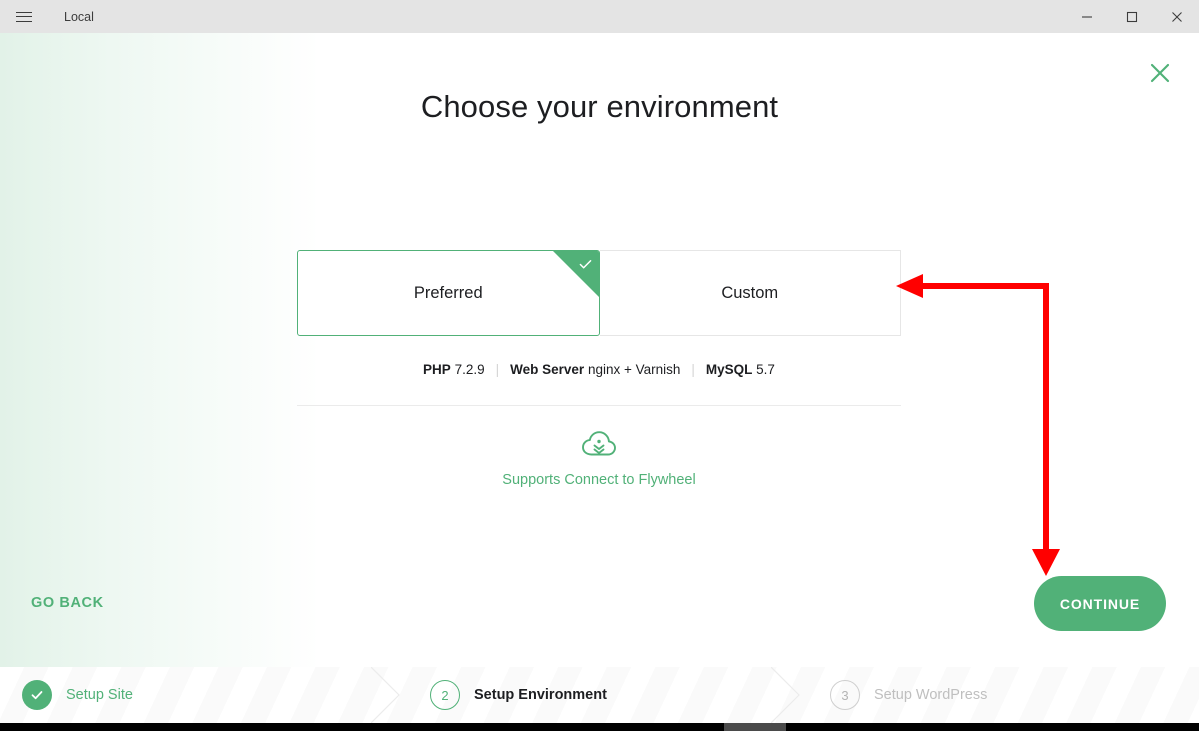 This screenshot has width=1199, height=731. I want to click on flywheel-support-label: Supports Connect to Flywheel, so click(599, 480).